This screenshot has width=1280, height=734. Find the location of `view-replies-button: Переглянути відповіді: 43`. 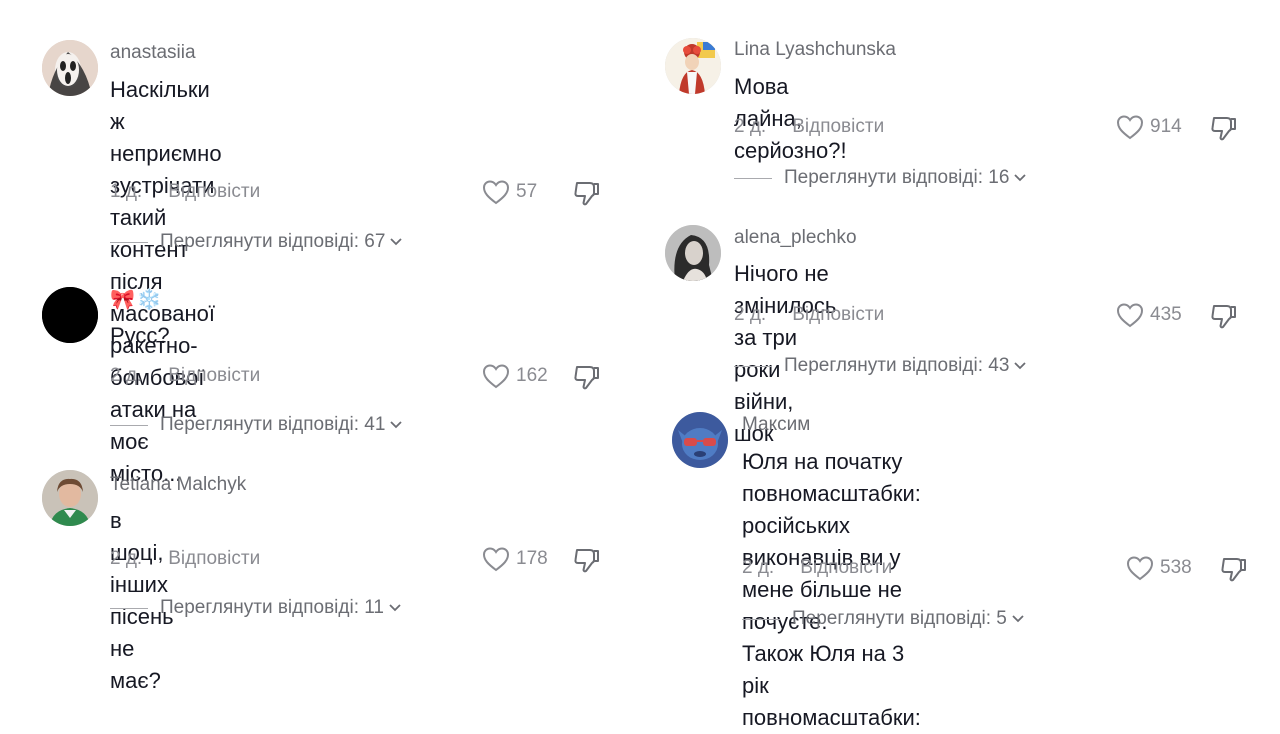

view-replies-button: Переглянути відповіді: 43 is located at coordinates (880, 366).